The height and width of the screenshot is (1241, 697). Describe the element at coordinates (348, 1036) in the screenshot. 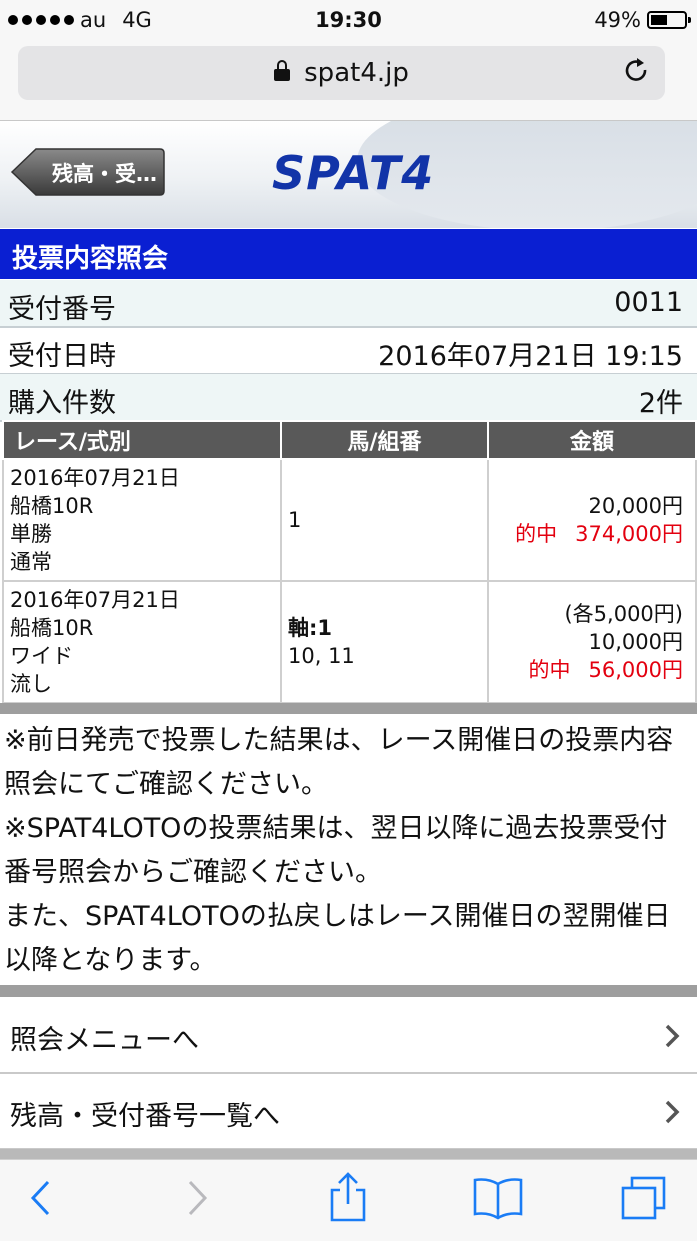

I see `menu-inquiry-link: 照会メニューへ` at that location.